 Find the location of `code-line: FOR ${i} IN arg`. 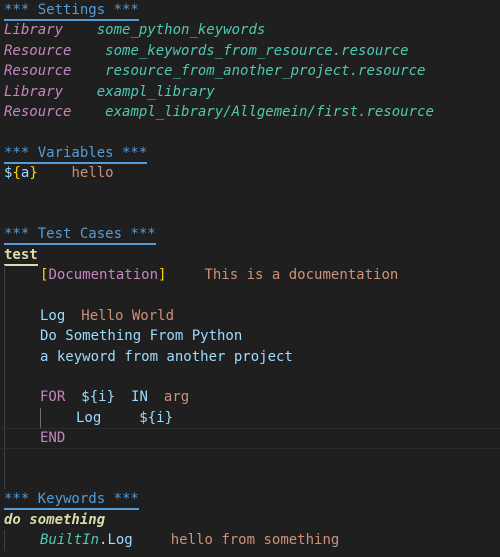

code-line: FOR ${i} IN arg is located at coordinates (250, 397).